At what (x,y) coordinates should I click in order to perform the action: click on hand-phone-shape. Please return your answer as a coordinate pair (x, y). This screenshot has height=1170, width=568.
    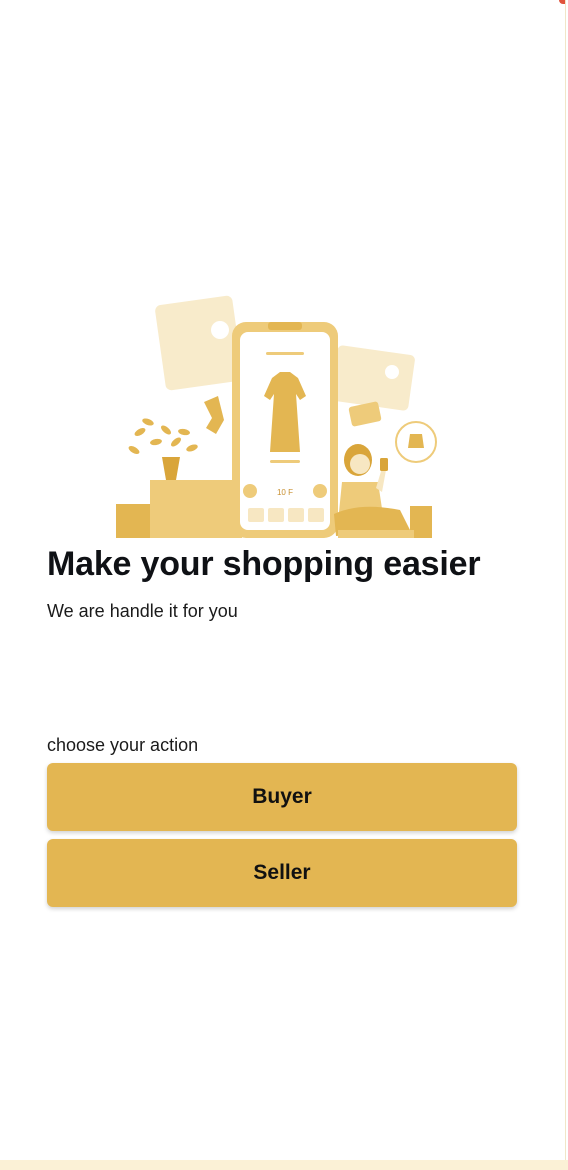
    Looking at the image, I should click on (384, 464).